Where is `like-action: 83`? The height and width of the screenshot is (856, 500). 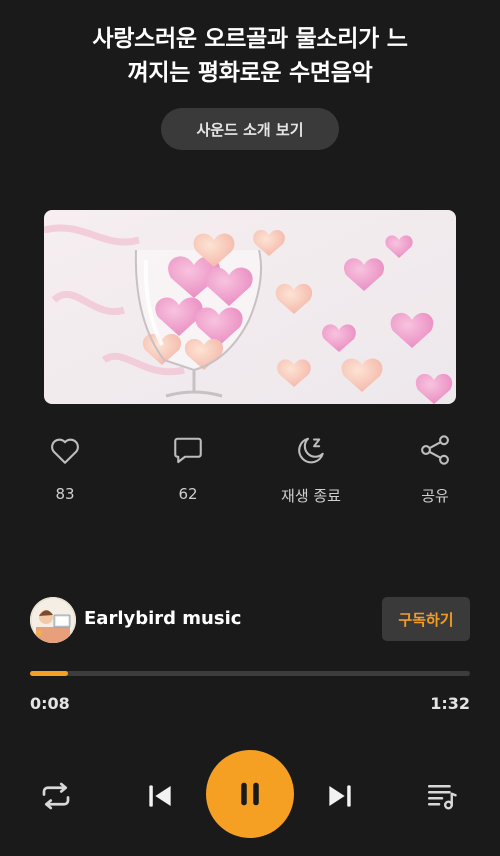
like-action: 83 is located at coordinates (65, 467).